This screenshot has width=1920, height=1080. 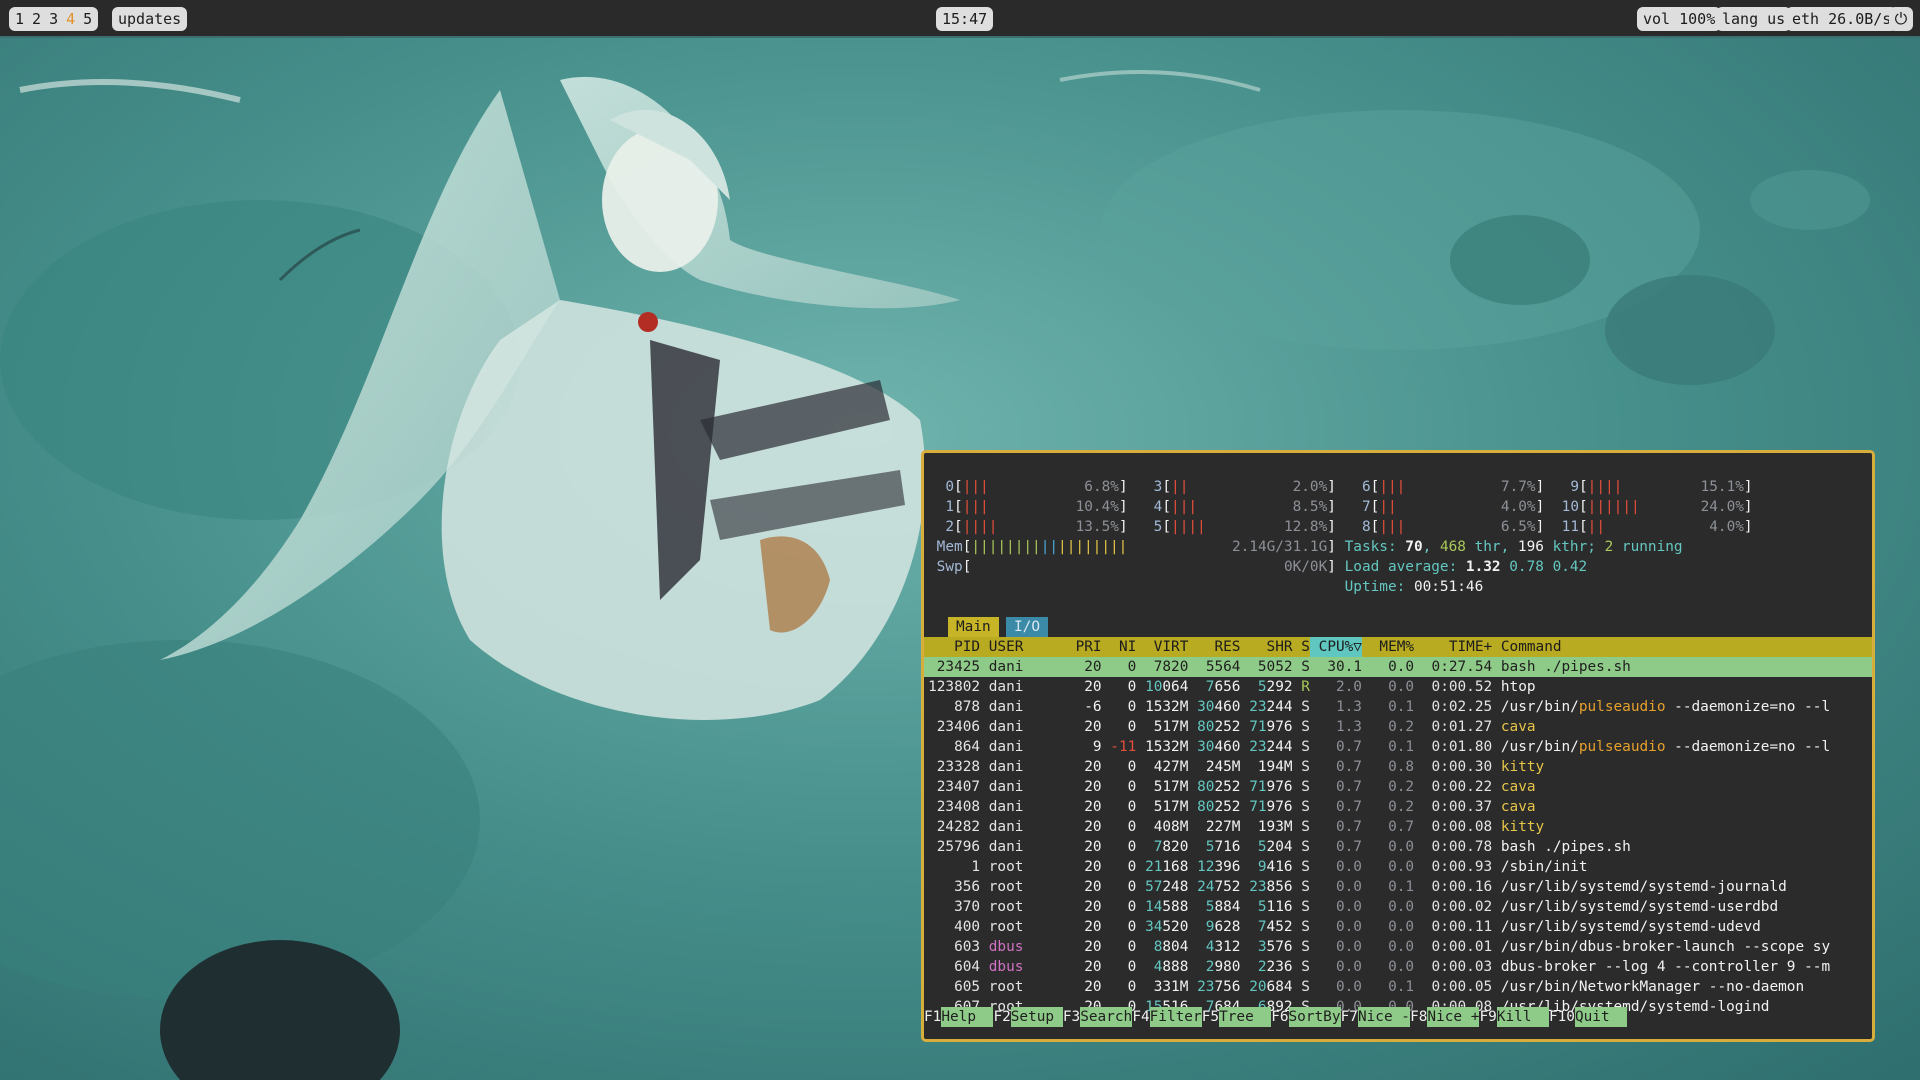 What do you see at coordinates (1175, 907) in the screenshot?
I see `units-part: 588` at bounding box center [1175, 907].